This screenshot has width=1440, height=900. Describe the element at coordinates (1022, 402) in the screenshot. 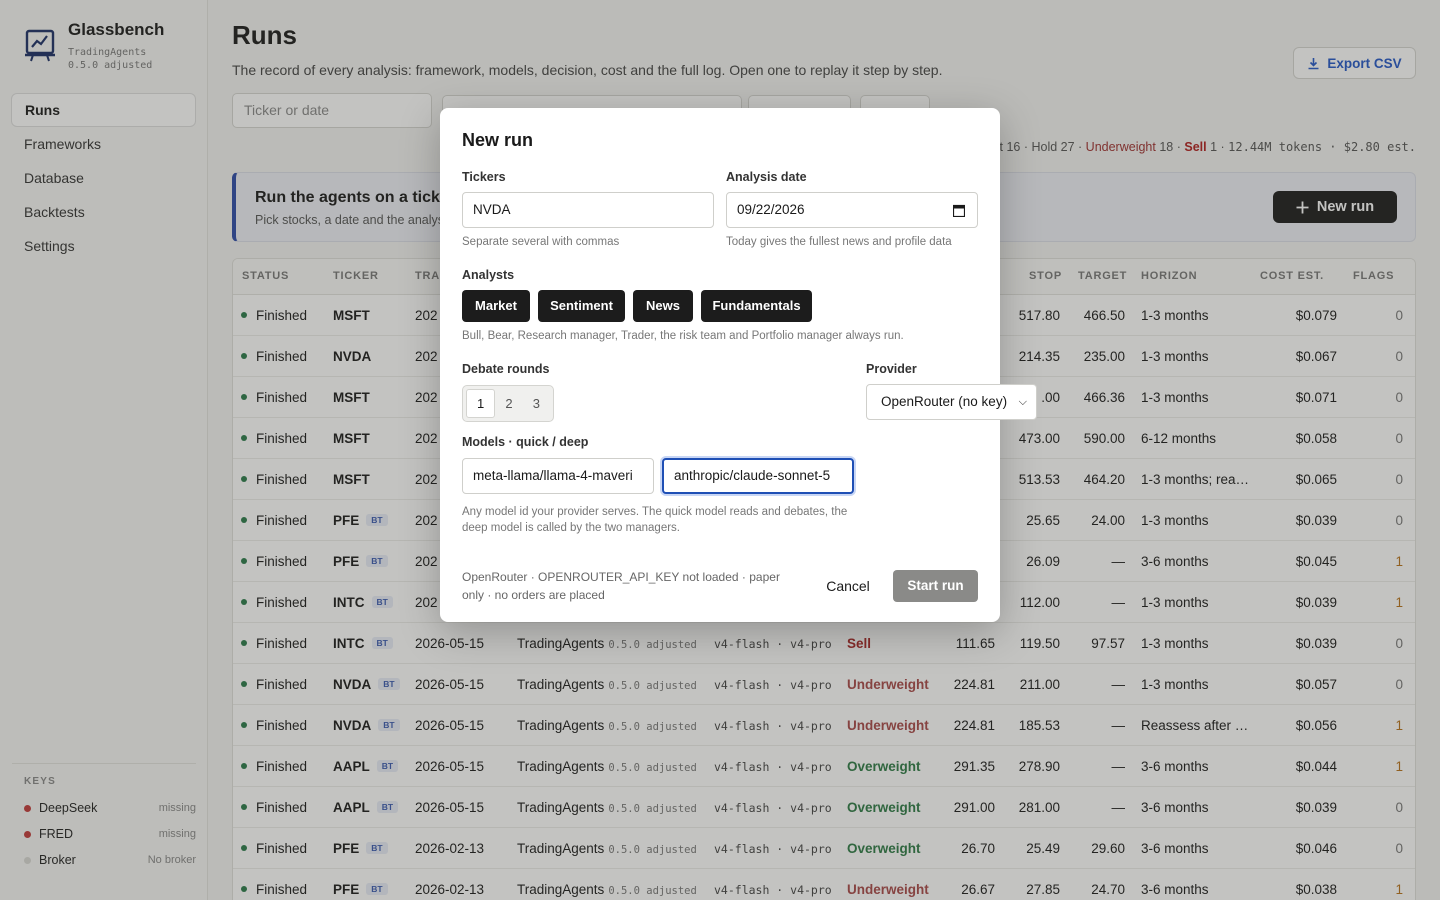

I see `chevron-down-icon: ⌵` at that location.